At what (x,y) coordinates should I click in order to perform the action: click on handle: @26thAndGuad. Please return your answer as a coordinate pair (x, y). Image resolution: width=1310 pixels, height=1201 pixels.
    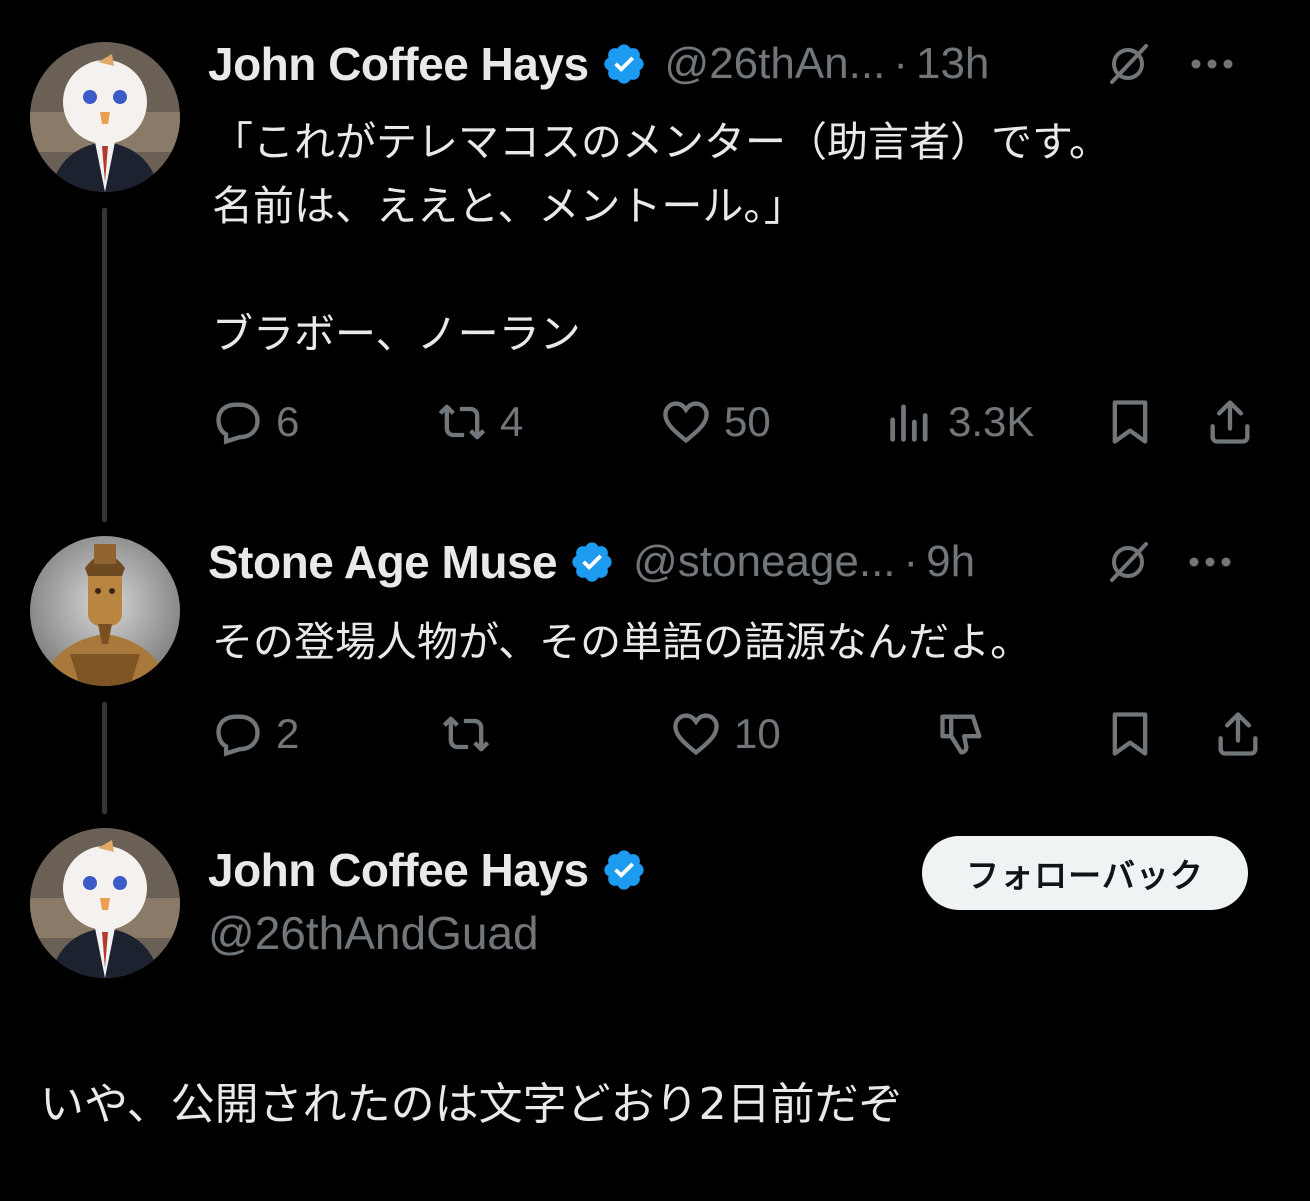
    Looking at the image, I should click on (373, 933).